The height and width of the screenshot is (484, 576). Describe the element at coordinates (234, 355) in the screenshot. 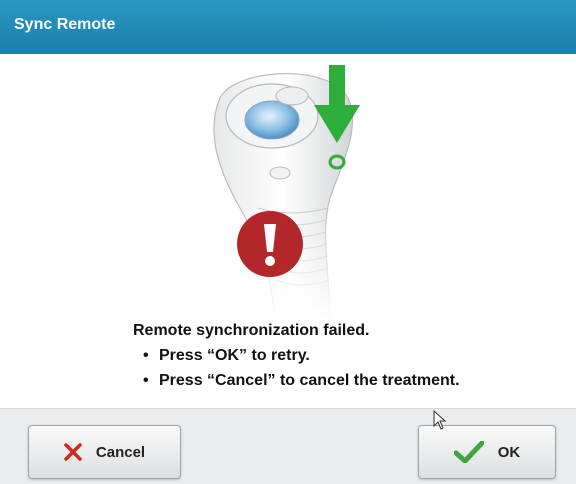

I see `bullet-text: Press “OK” to retry.` at that location.